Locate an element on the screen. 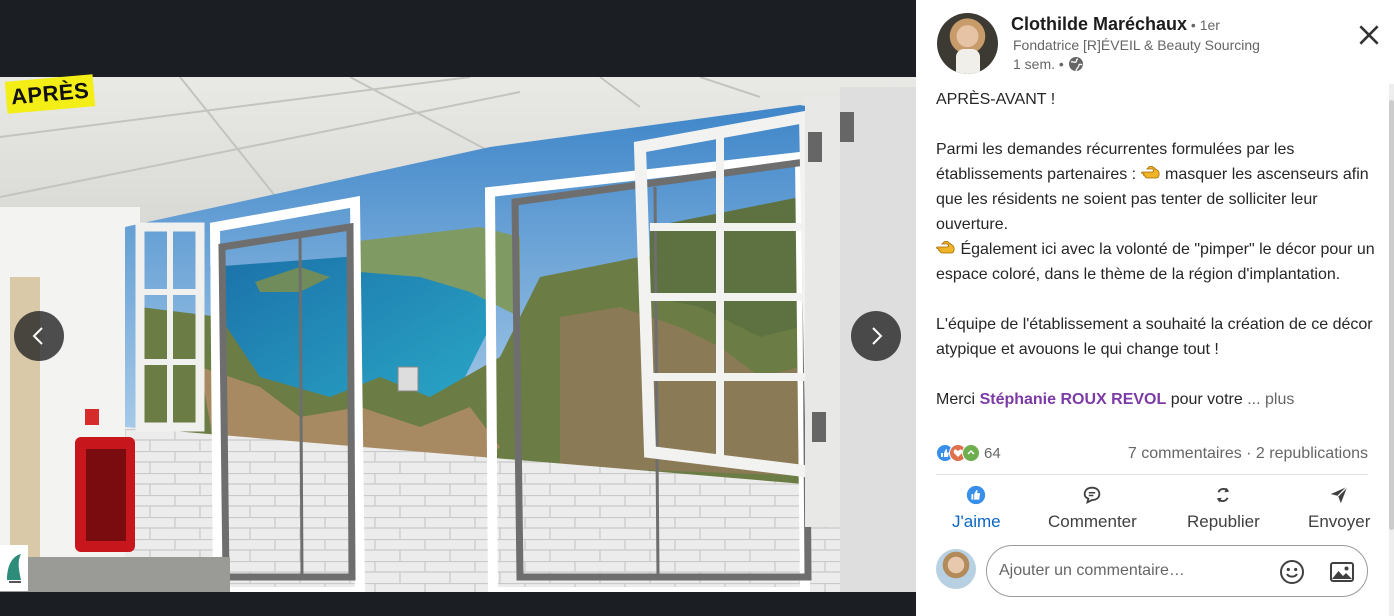  send-label: Envoyer is located at coordinates (1339, 521).